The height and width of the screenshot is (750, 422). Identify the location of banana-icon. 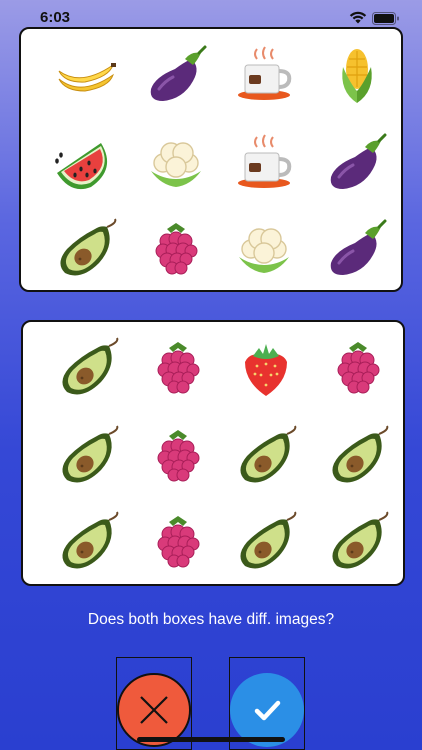
(86, 76).